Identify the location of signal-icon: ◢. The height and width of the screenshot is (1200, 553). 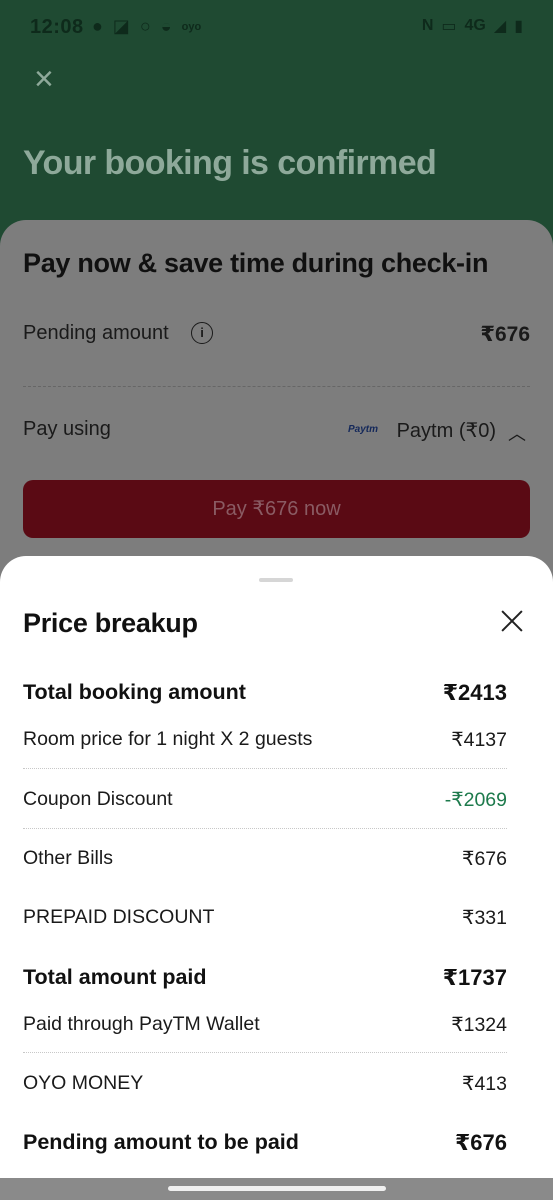
(500, 26).